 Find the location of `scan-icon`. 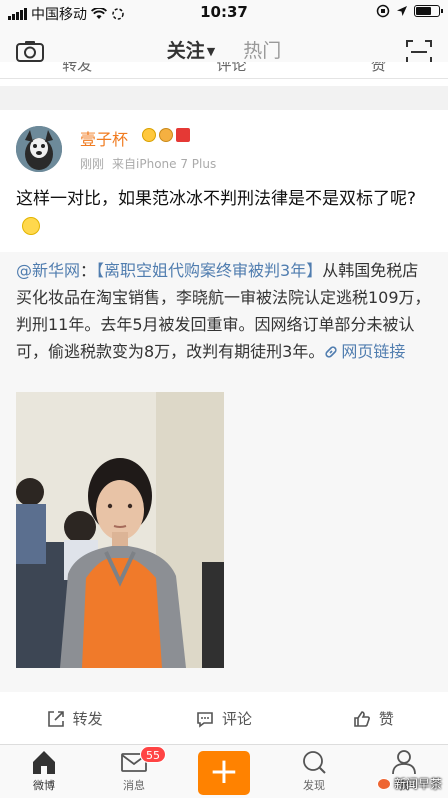

scan-icon is located at coordinates (419, 52).